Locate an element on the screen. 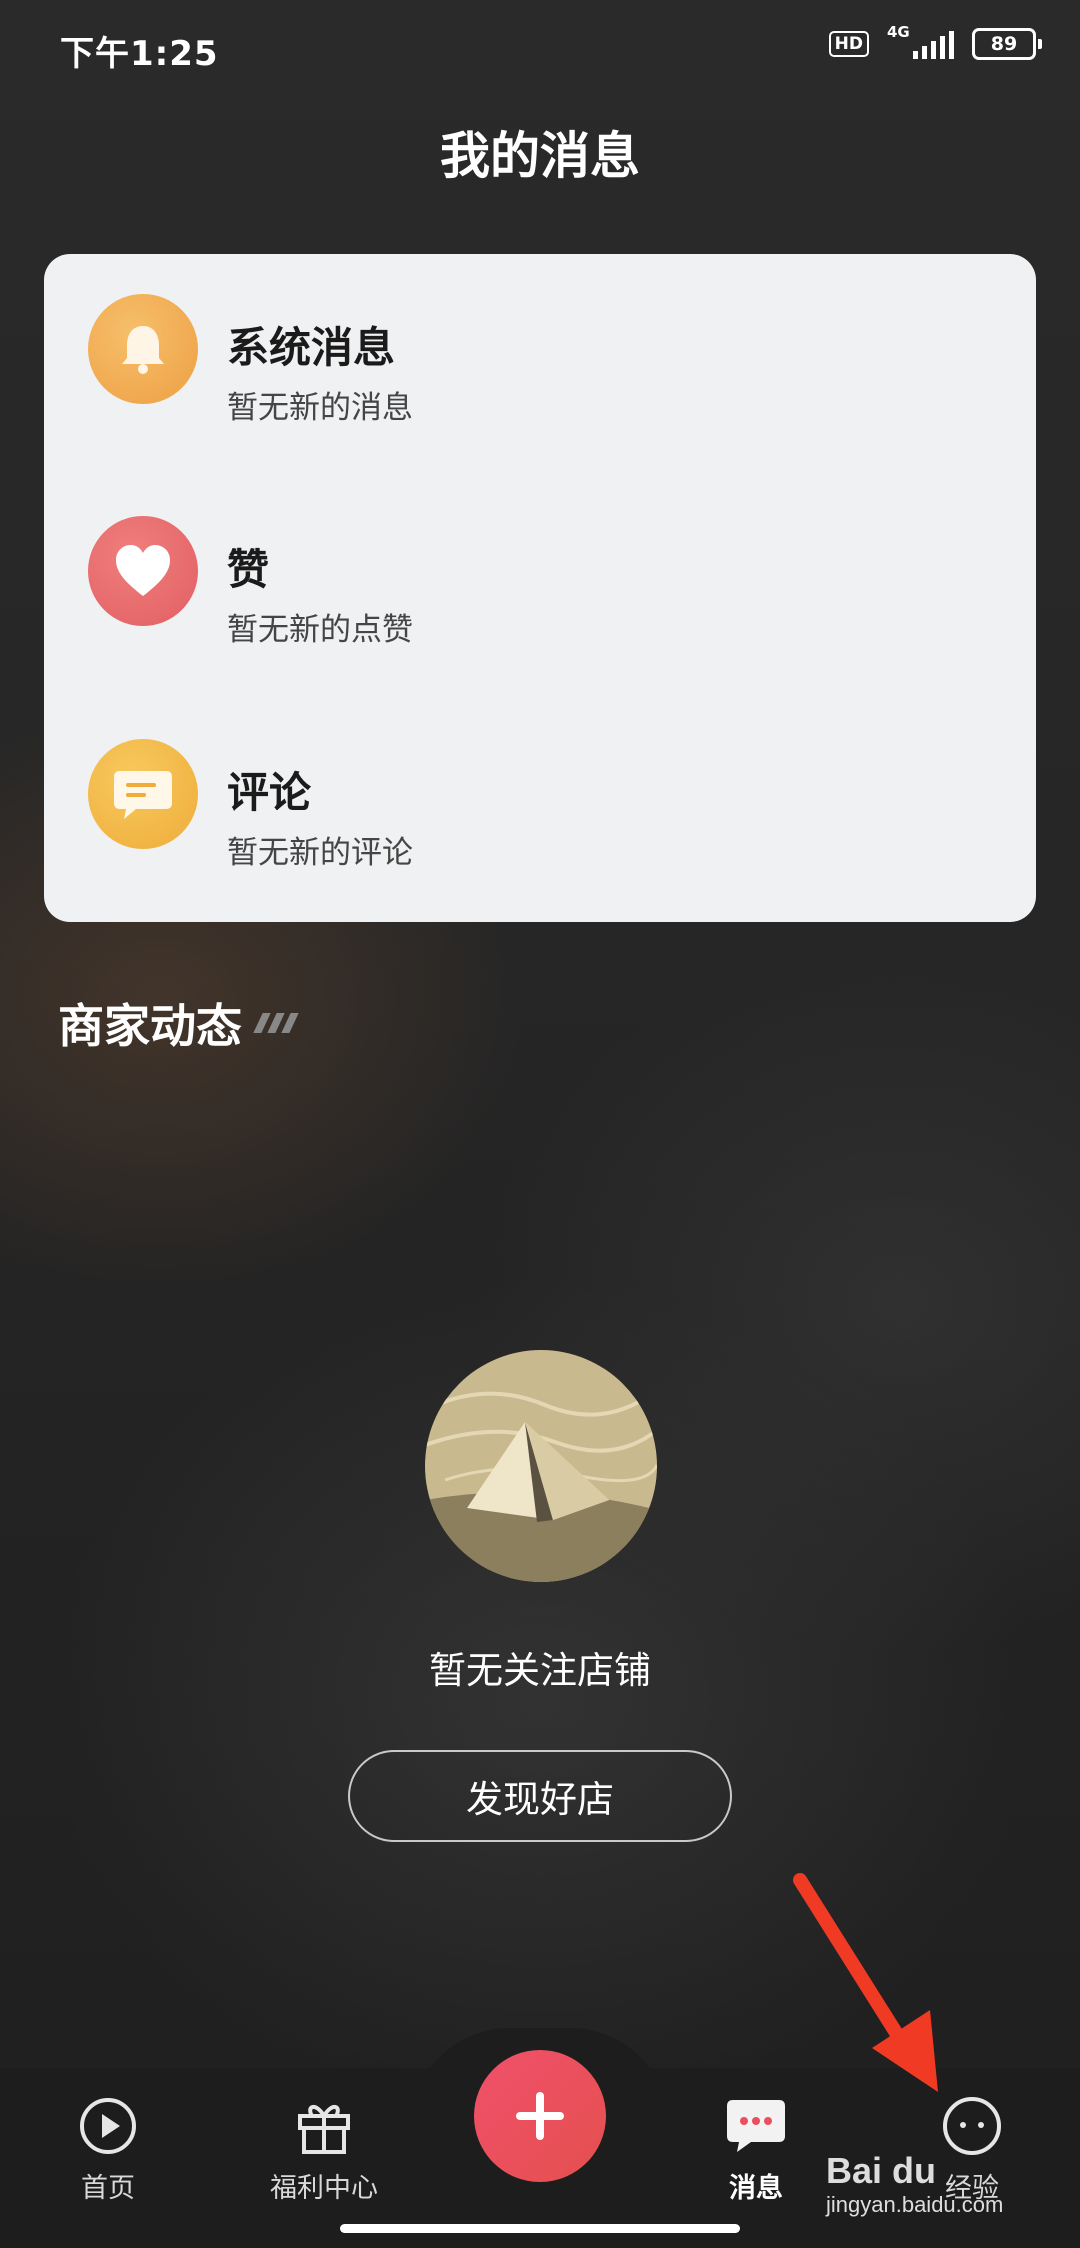  tab-welfare-label: 福利中心 is located at coordinates (324, 2188).